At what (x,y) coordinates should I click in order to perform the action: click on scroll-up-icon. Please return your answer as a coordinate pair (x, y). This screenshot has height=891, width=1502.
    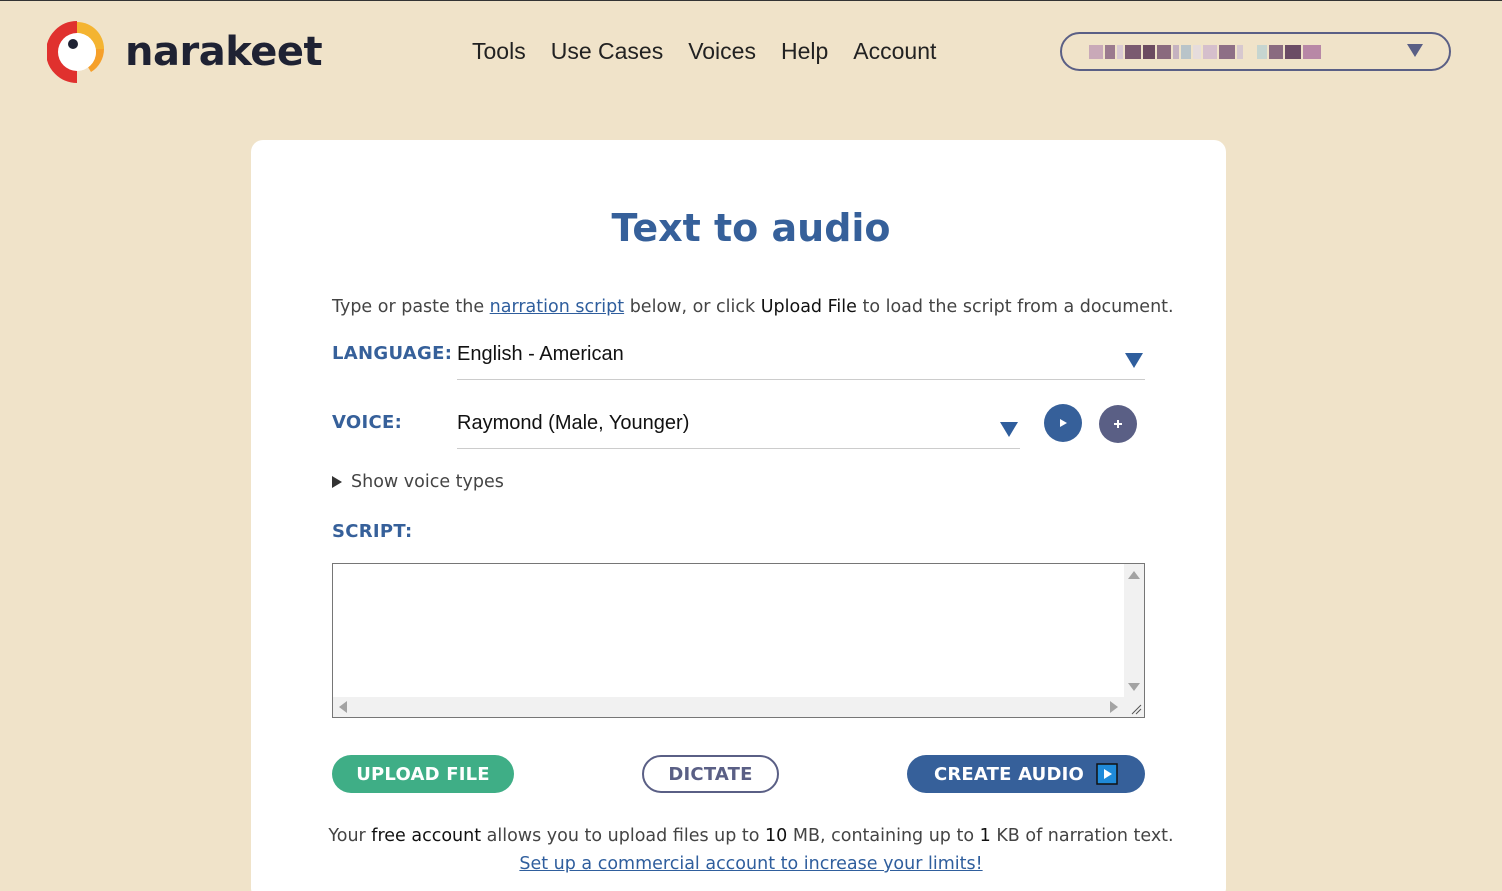
    Looking at the image, I should click on (1134, 575).